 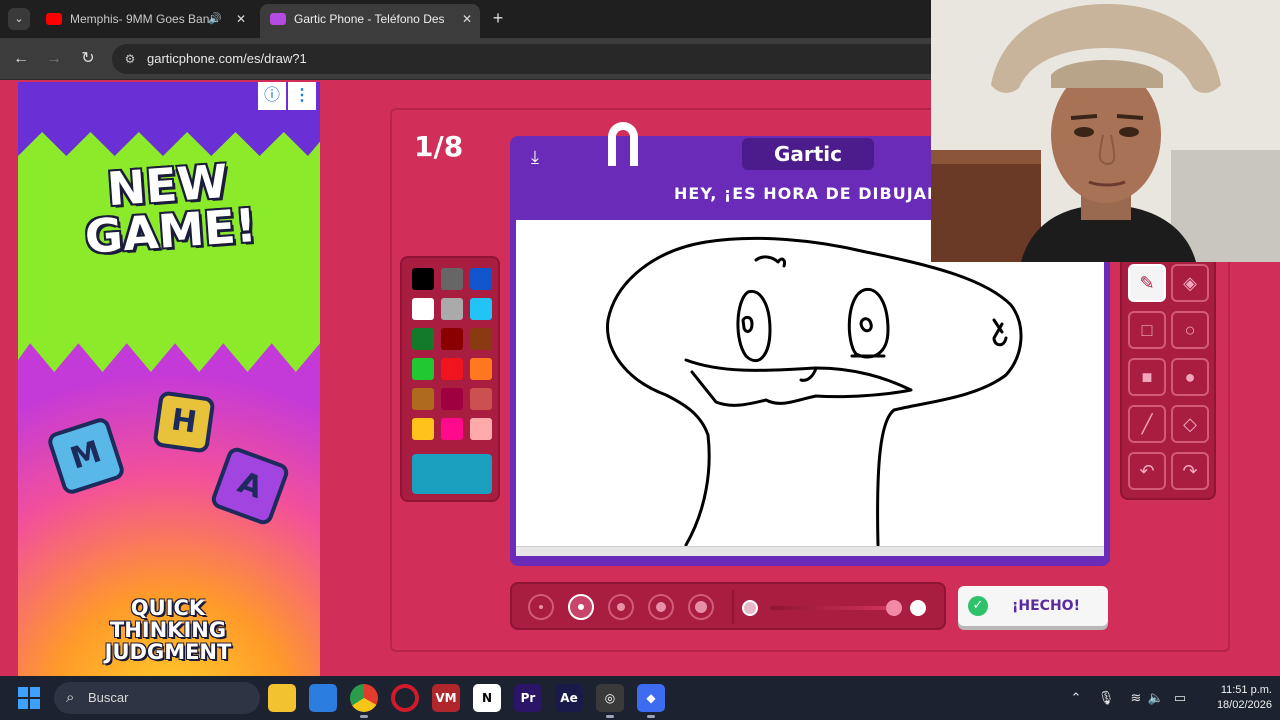 What do you see at coordinates (364, 701) in the screenshot?
I see `chrome-icon` at bounding box center [364, 701].